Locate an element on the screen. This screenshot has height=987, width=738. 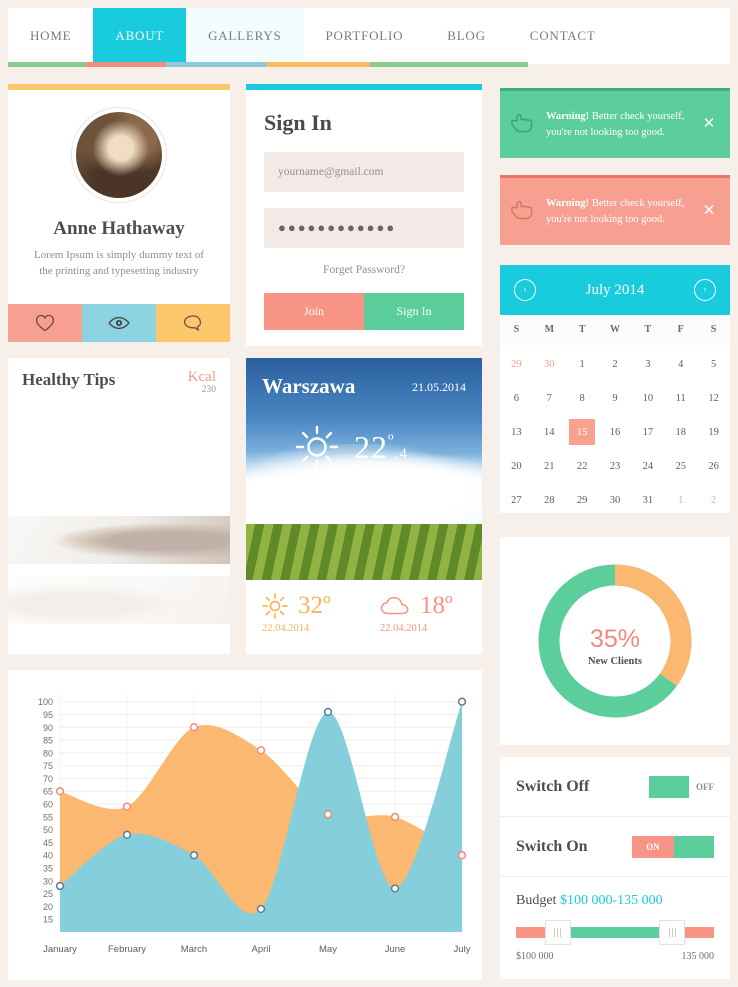
tips-header: Healthy Tips Kcal 230 is located at coordinates (119, 382).